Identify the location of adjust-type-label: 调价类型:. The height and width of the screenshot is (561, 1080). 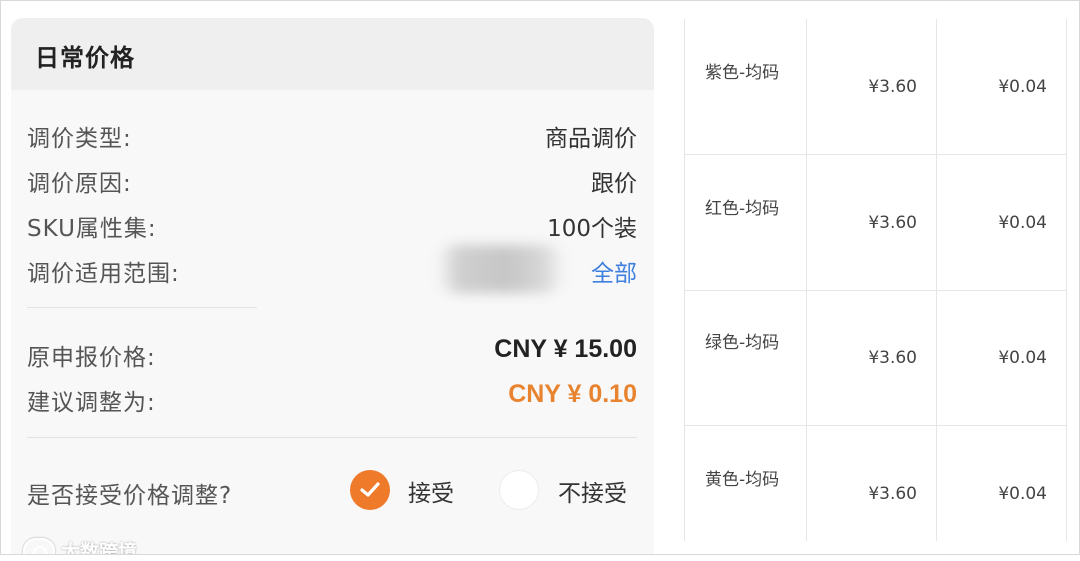
(79, 139).